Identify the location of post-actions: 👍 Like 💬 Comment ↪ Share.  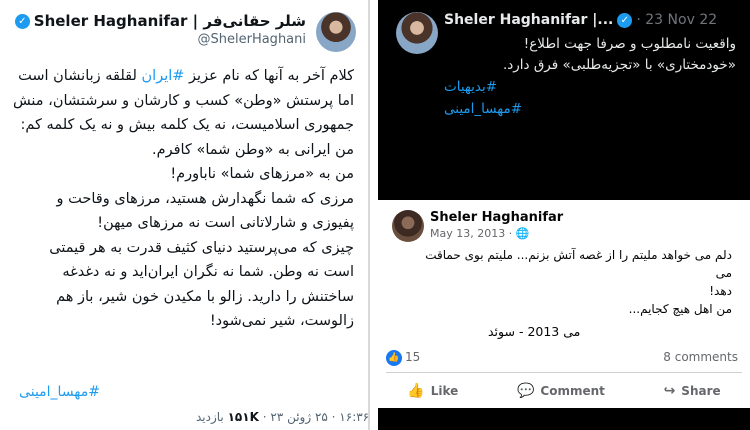
(564, 391).